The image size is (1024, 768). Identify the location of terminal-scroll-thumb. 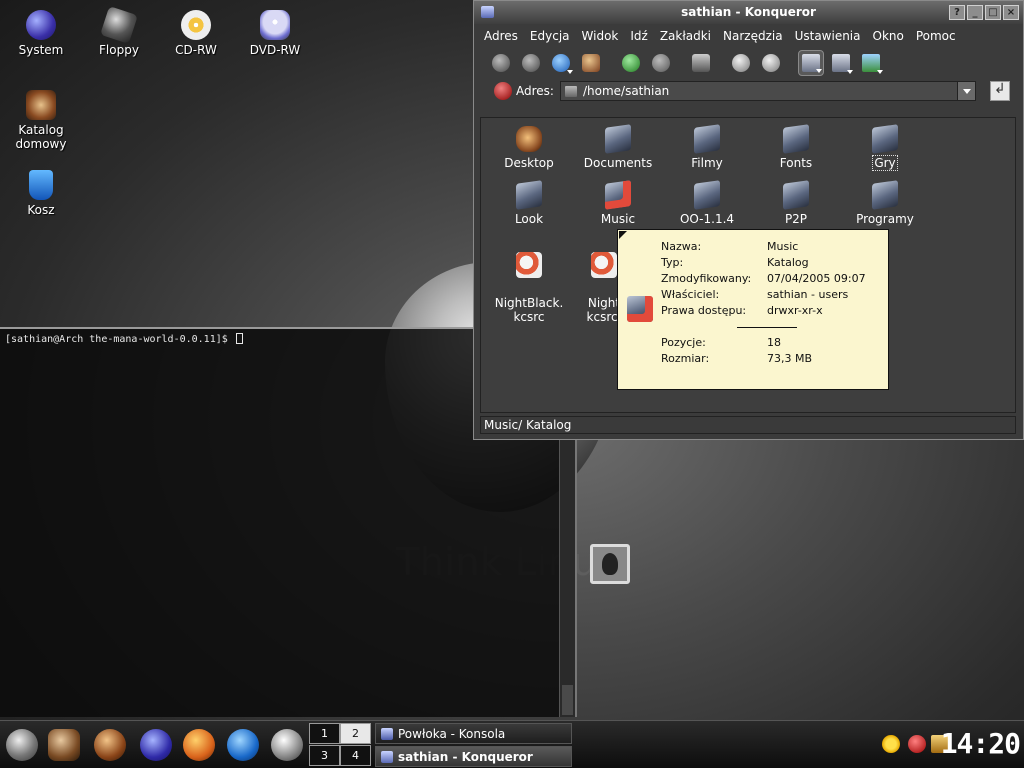
(567, 700).